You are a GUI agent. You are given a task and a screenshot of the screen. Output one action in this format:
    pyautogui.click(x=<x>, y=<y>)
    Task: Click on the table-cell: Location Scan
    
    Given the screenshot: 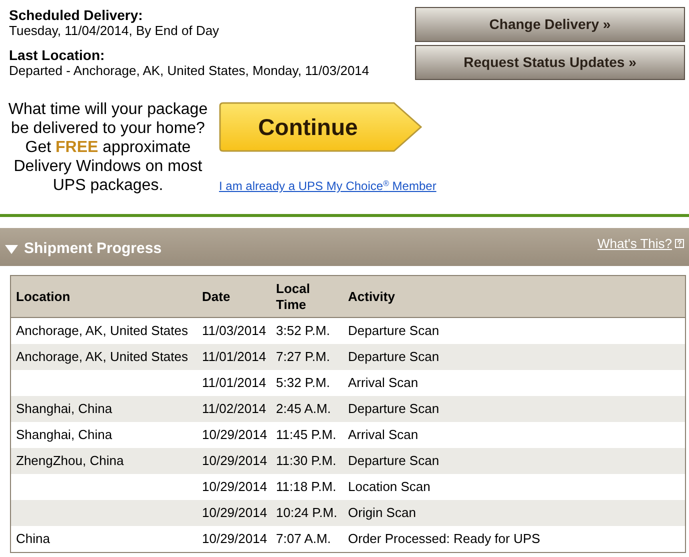 What is the action you would take?
    pyautogui.click(x=389, y=486)
    